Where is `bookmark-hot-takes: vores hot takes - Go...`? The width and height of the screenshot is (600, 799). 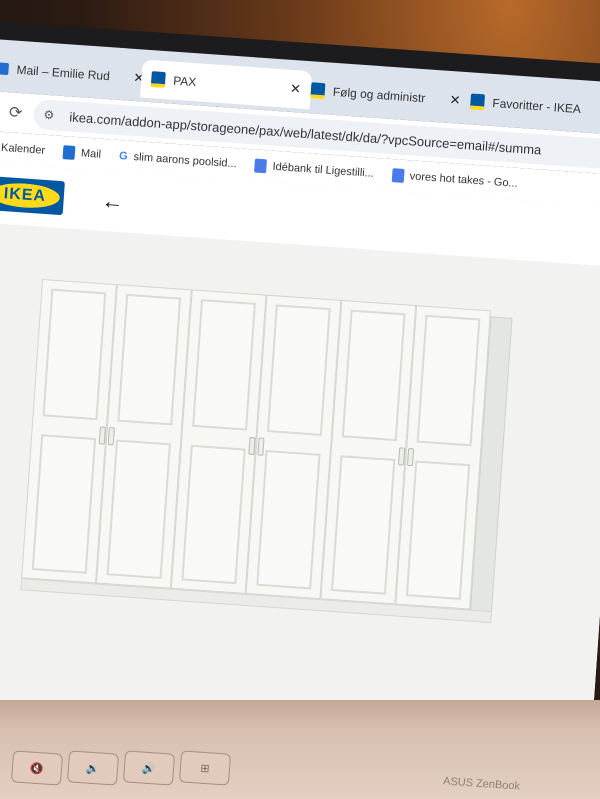
bookmark-hot-takes: vores hot takes - Go... is located at coordinates (454, 179).